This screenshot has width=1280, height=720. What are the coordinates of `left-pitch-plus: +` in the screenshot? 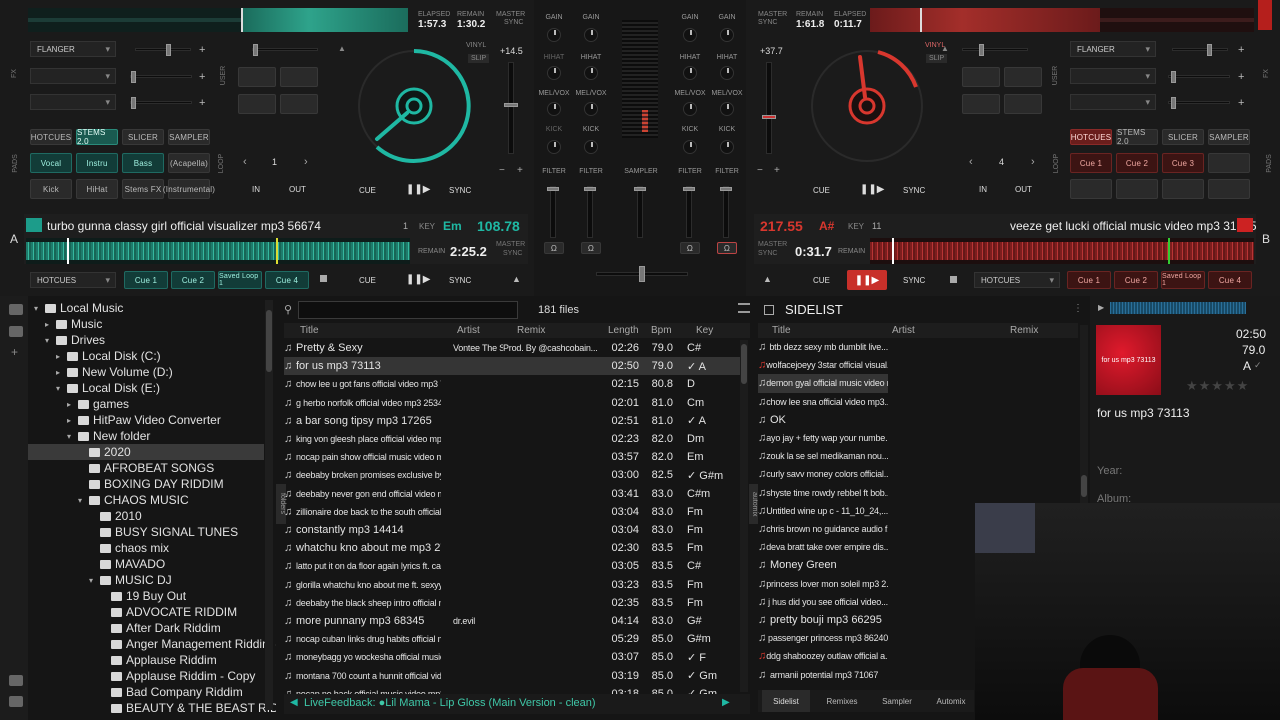 It's located at (520, 170).